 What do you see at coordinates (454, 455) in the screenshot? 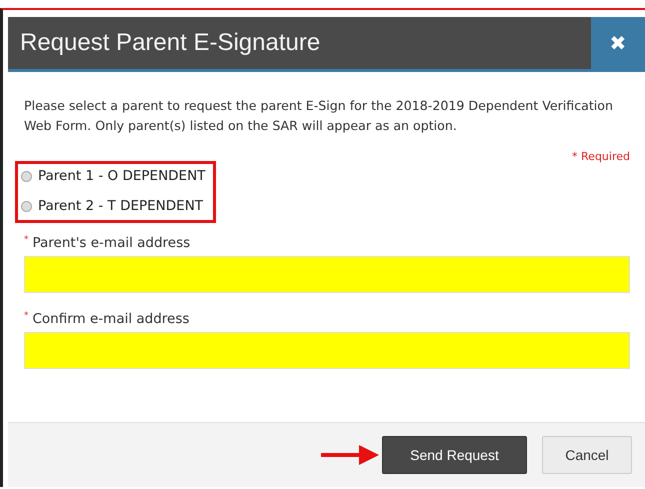
I see `send-button: Send Request` at bounding box center [454, 455].